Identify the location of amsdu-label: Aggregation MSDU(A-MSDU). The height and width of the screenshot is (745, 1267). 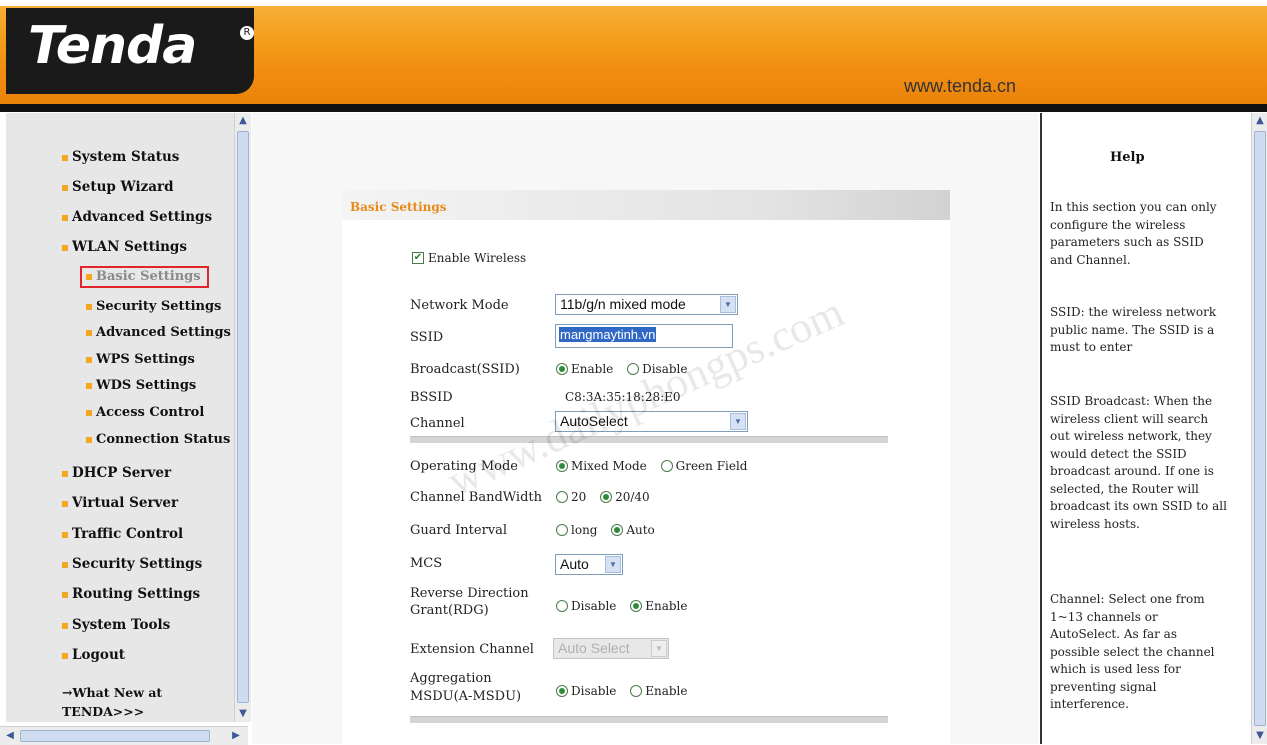
(466, 687).